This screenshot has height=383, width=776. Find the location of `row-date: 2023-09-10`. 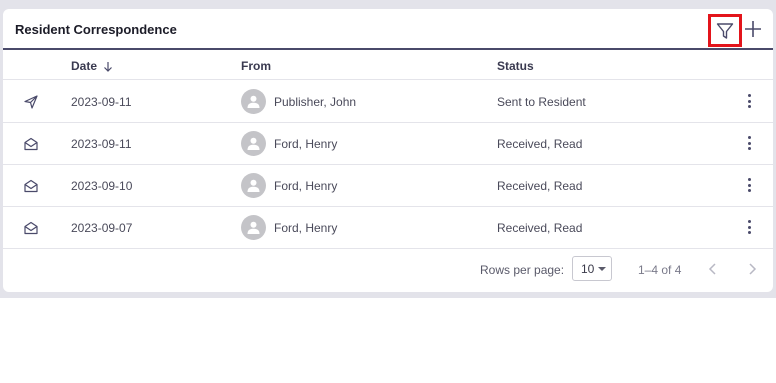

row-date: 2023-09-10 is located at coordinates (102, 186).